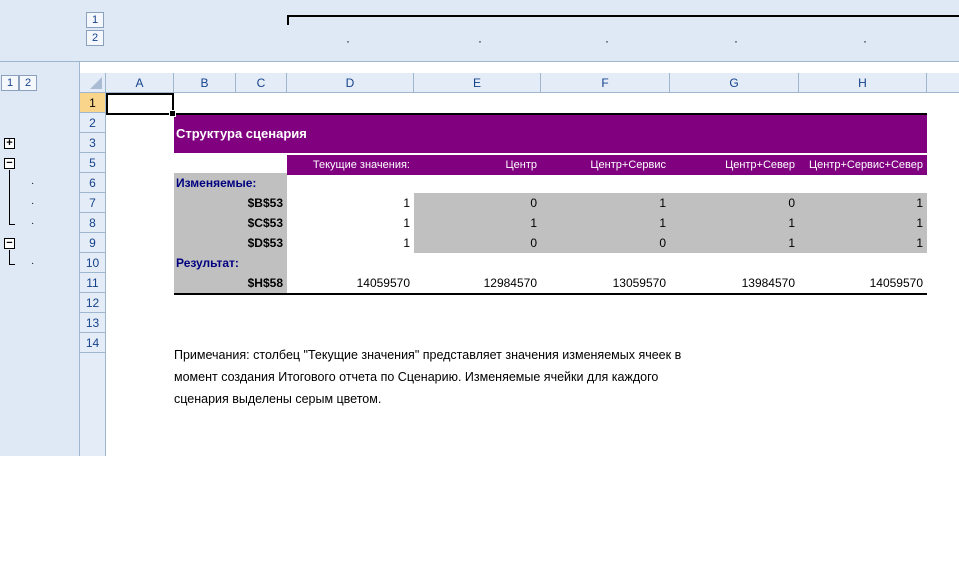 Image resolution: width=959 pixels, height=576 pixels. What do you see at coordinates (550, 134) in the screenshot?
I see `report-title: Структура сценария` at bounding box center [550, 134].